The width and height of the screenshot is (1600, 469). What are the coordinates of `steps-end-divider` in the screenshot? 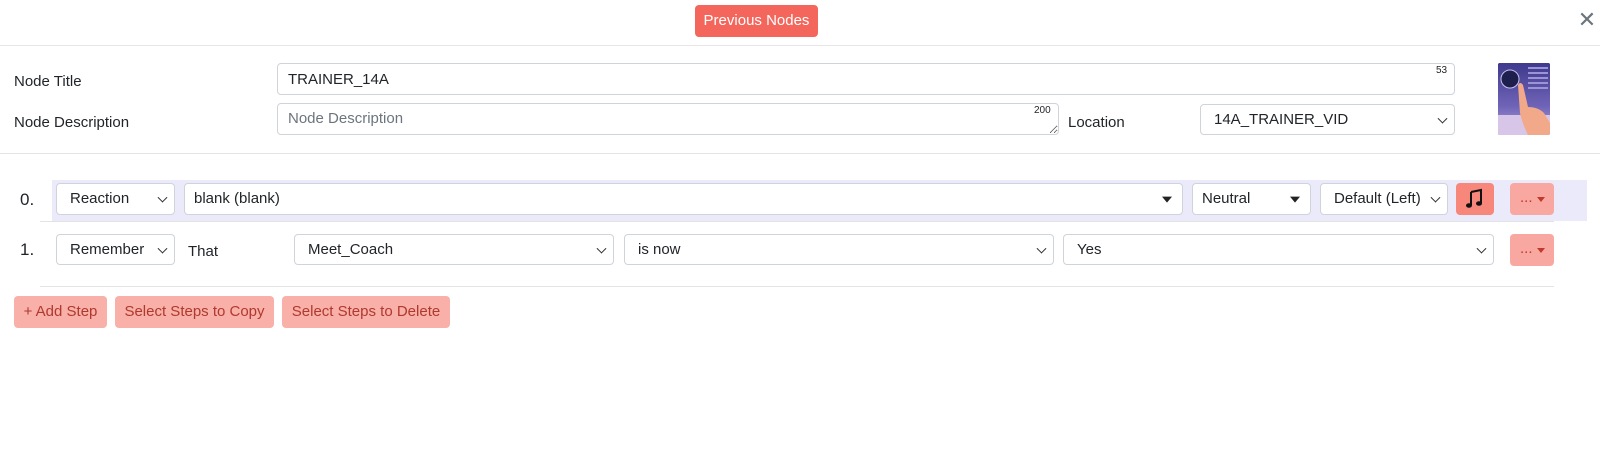 It's located at (797, 286).